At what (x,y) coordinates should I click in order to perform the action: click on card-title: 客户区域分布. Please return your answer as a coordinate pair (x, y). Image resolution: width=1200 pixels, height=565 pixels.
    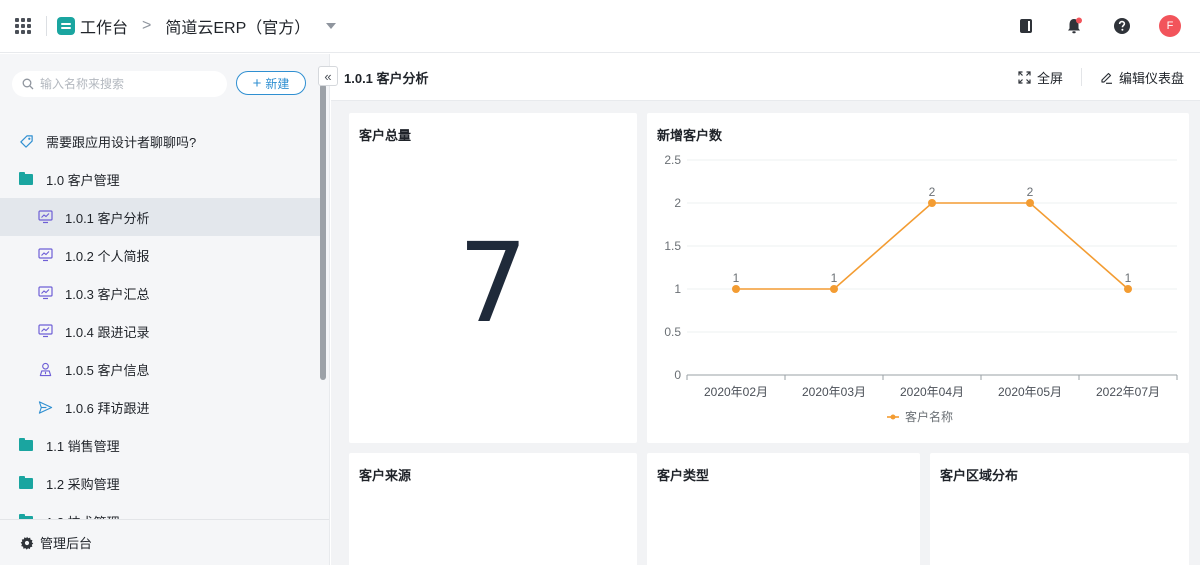
    Looking at the image, I should click on (979, 475).